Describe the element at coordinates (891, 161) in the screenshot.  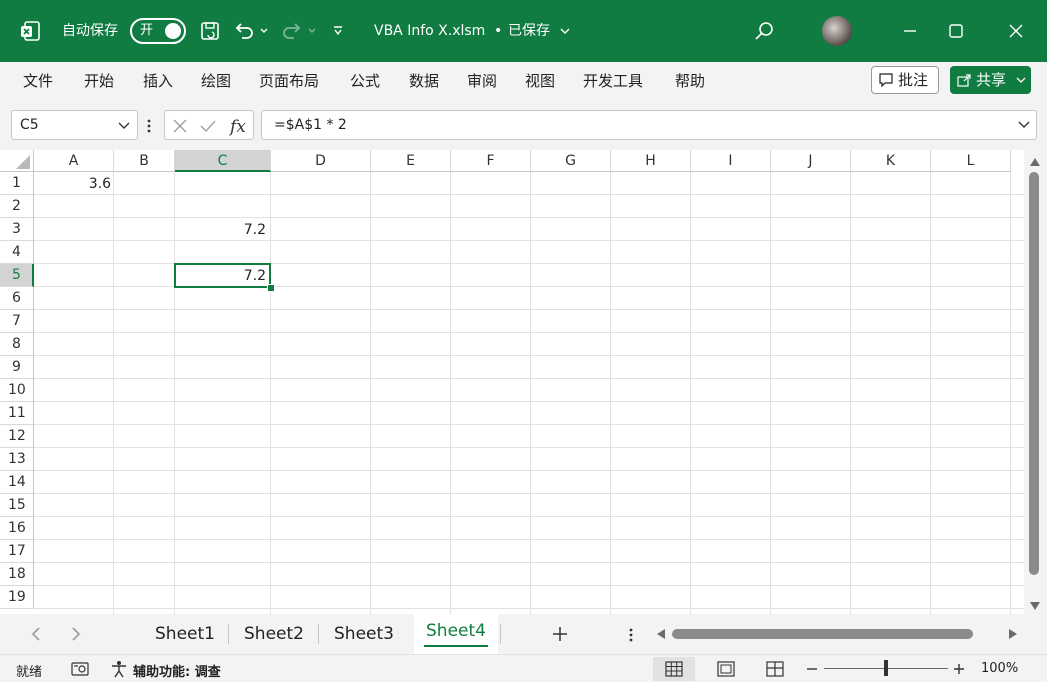
I see `column-header-k: K` at that location.